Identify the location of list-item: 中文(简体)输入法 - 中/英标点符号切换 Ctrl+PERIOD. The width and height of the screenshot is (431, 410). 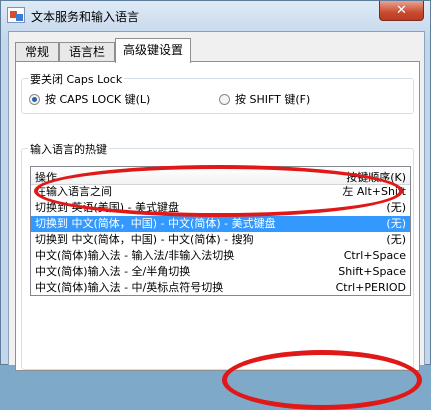
(220, 287).